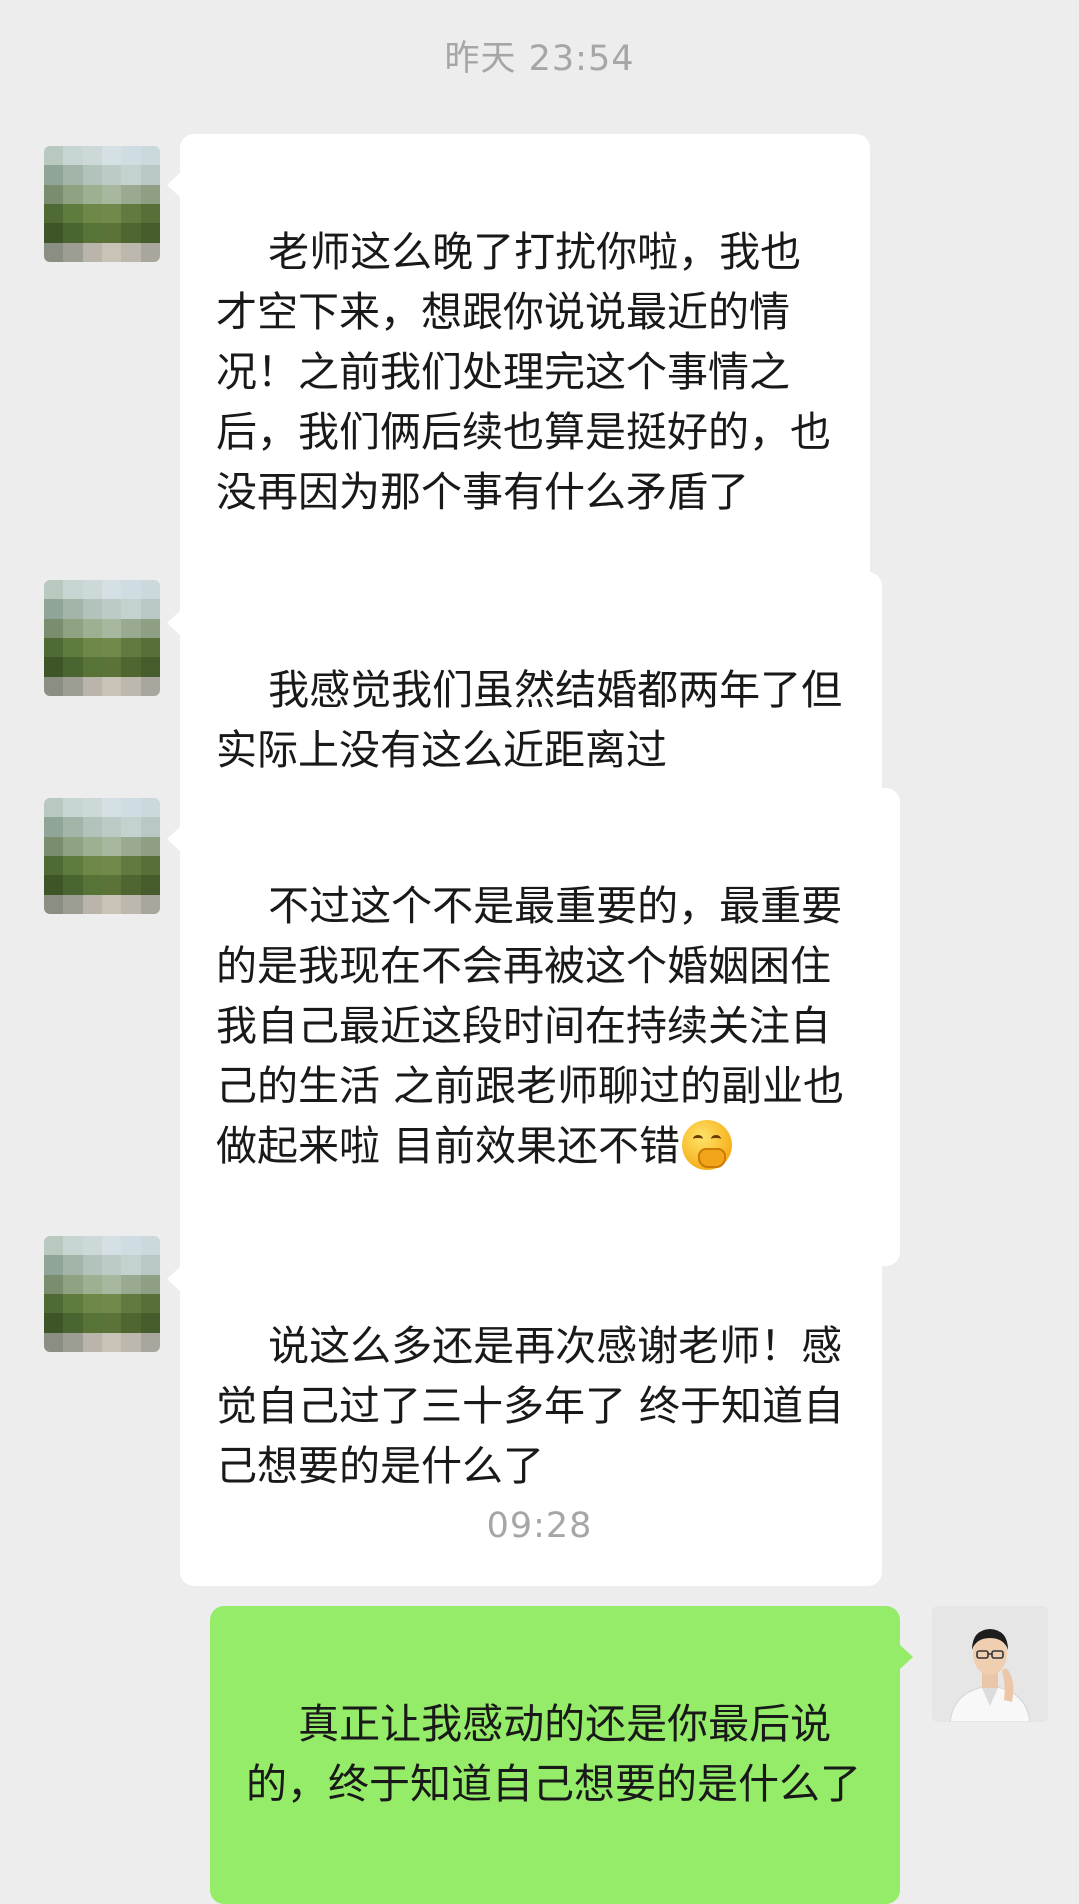 This screenshot has height=1904, width=1079. I want to click on message-text: 我感觉我们虽然结婚都两年了但实际上没有这么近距离过, so click(529, 720).